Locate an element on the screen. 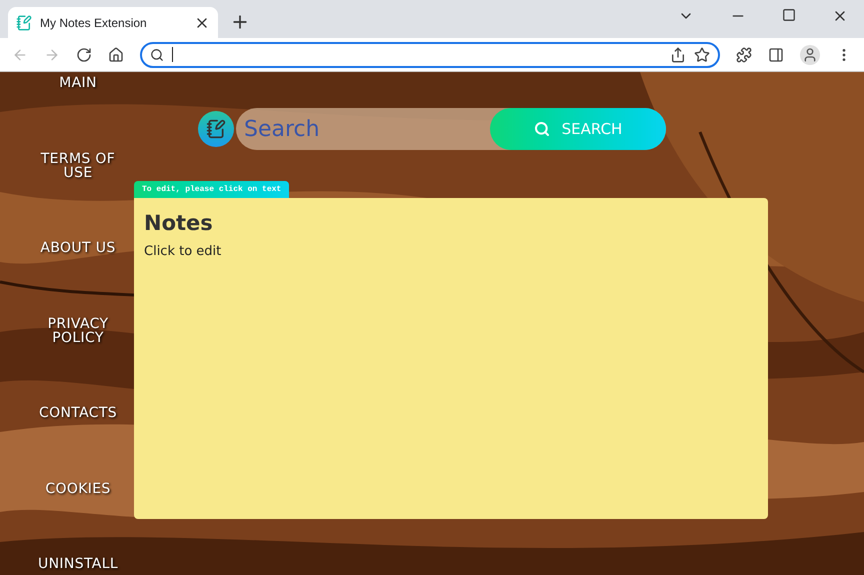 The image size is (864, 575). extensions-icon is located at coordinates (744, 54).